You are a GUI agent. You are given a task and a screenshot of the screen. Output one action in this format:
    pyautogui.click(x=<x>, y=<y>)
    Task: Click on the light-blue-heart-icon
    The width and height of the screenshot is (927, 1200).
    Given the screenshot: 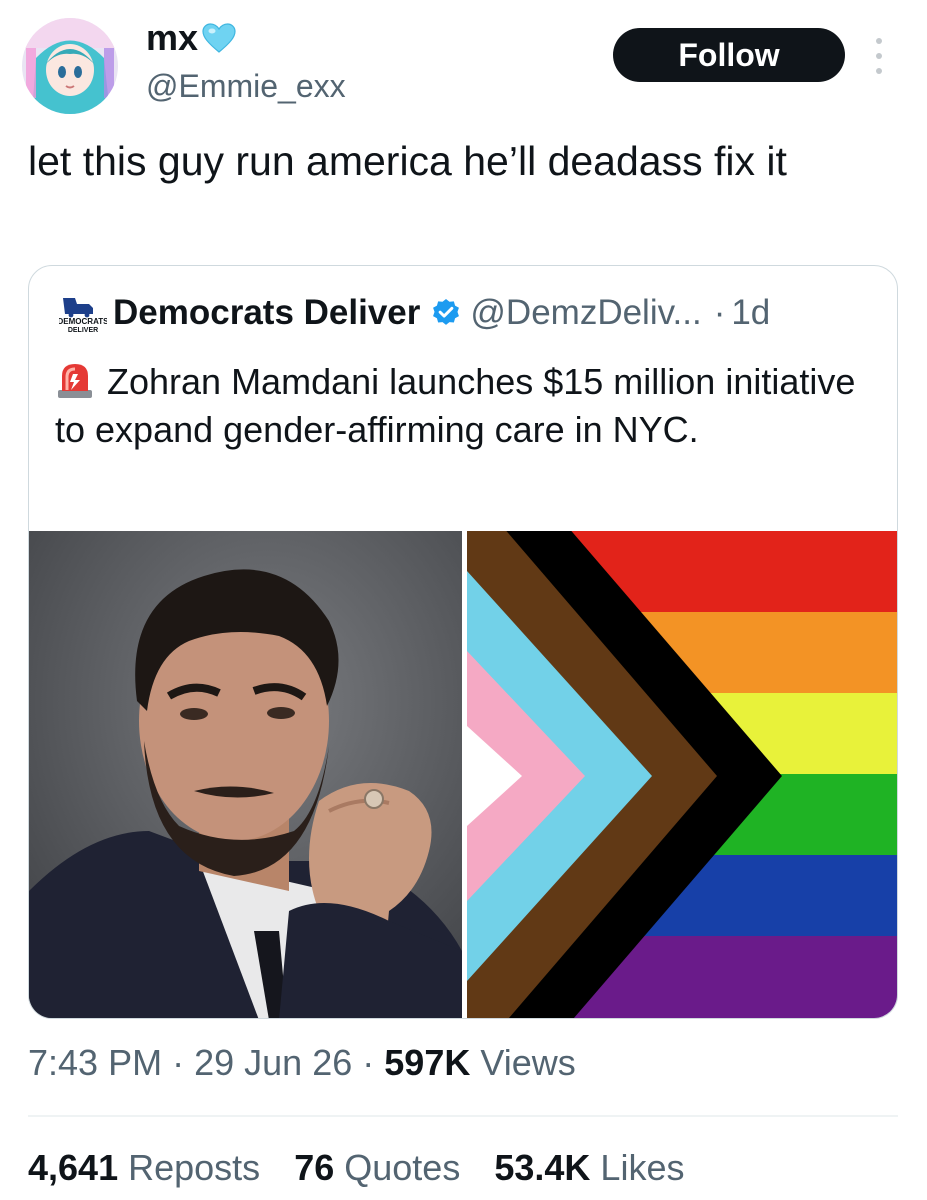 What is the action you would take?
    pyautogui.click(x=219, y=38)
    